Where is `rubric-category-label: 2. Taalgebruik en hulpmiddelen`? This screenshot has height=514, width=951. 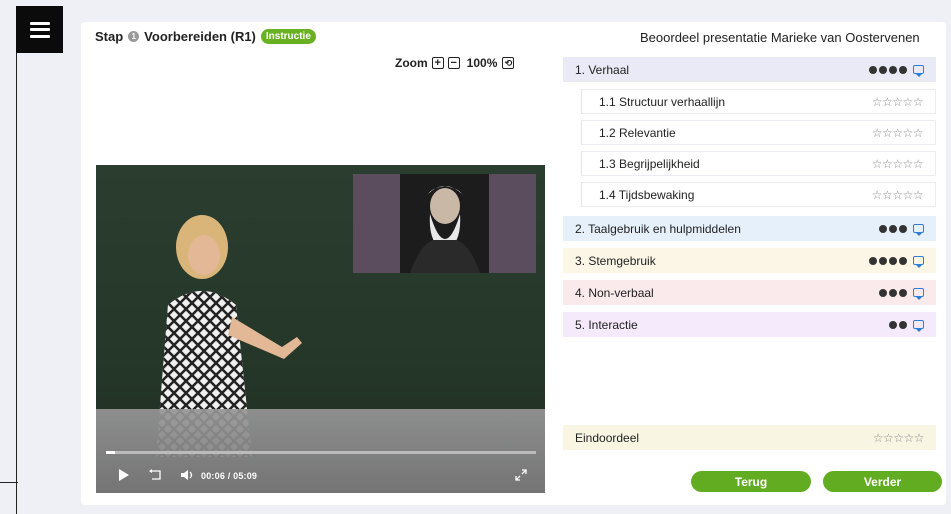 rubric-category-label: 2. Taalgebruik en hulpmiddelen is located at coordinates (658, 228).